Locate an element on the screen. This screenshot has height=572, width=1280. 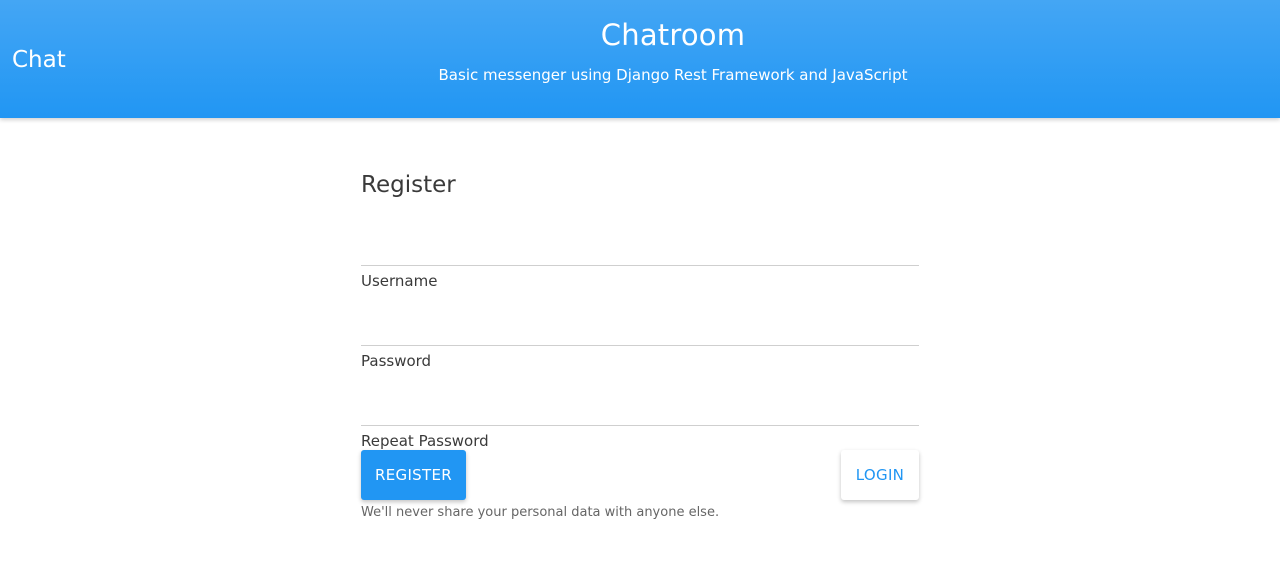
password-field-group: Password is located at coordinates (640, 344).